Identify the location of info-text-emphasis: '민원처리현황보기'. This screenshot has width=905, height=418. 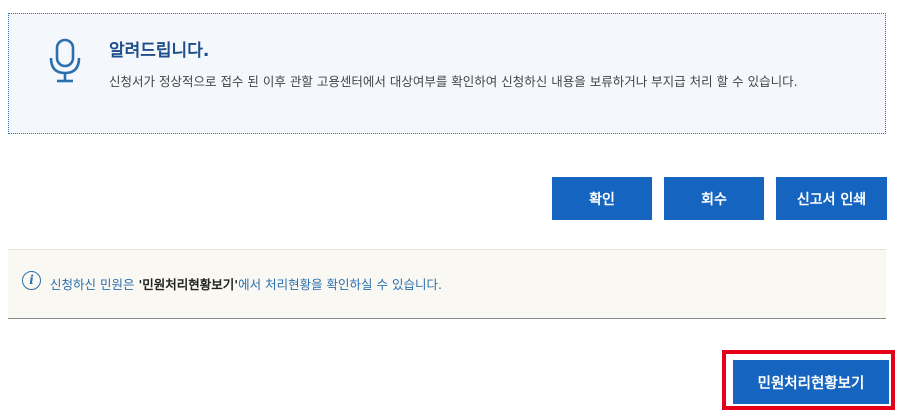
(188, 284).